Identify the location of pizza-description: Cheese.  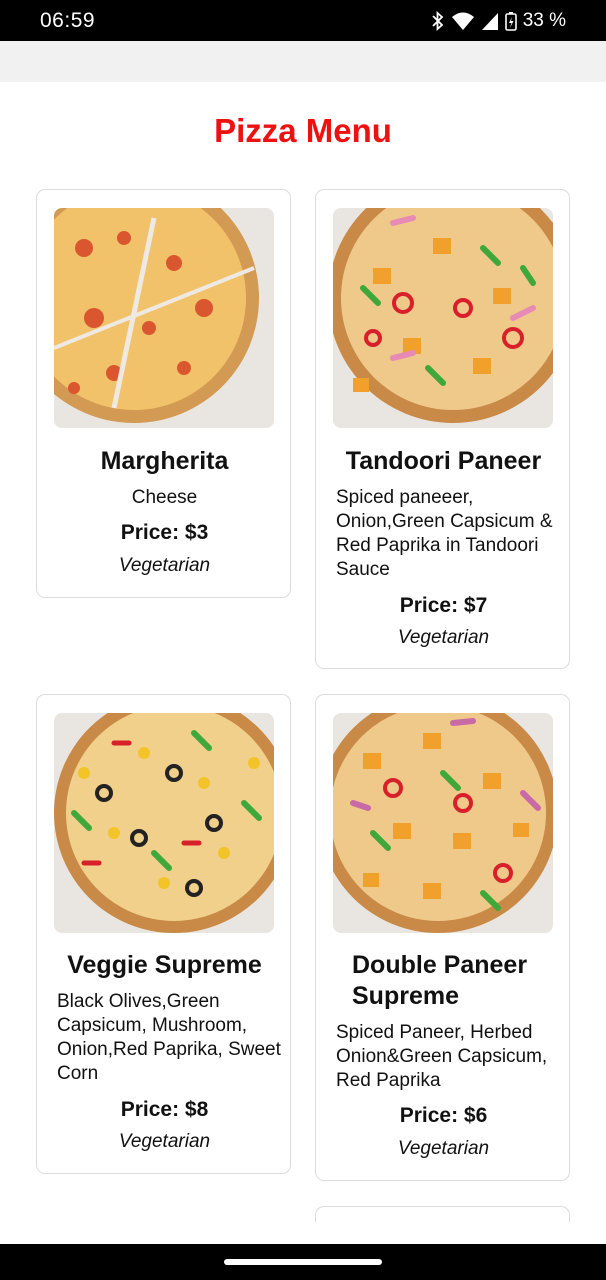
(164, 497).